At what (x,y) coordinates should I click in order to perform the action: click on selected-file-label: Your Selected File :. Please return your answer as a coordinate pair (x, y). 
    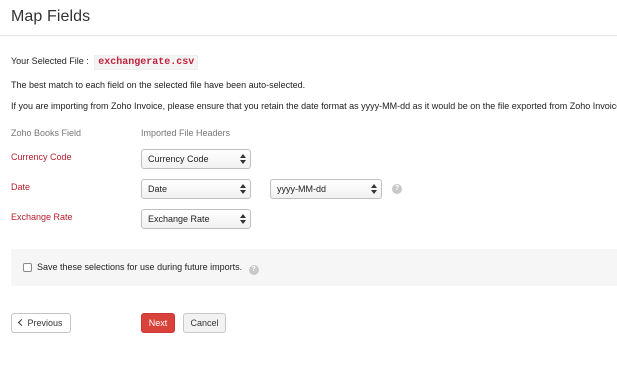
    Looking at the image, I should click on (50, 61).